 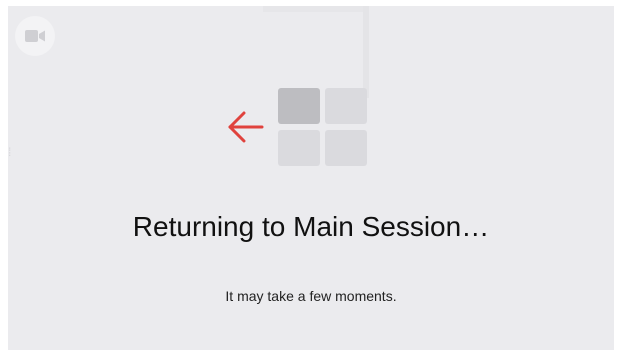 What do you see at coordinates (10, 152) in the screenshot?
I see `side-handle-icon: ⁞` at bounding box center [10, 152].